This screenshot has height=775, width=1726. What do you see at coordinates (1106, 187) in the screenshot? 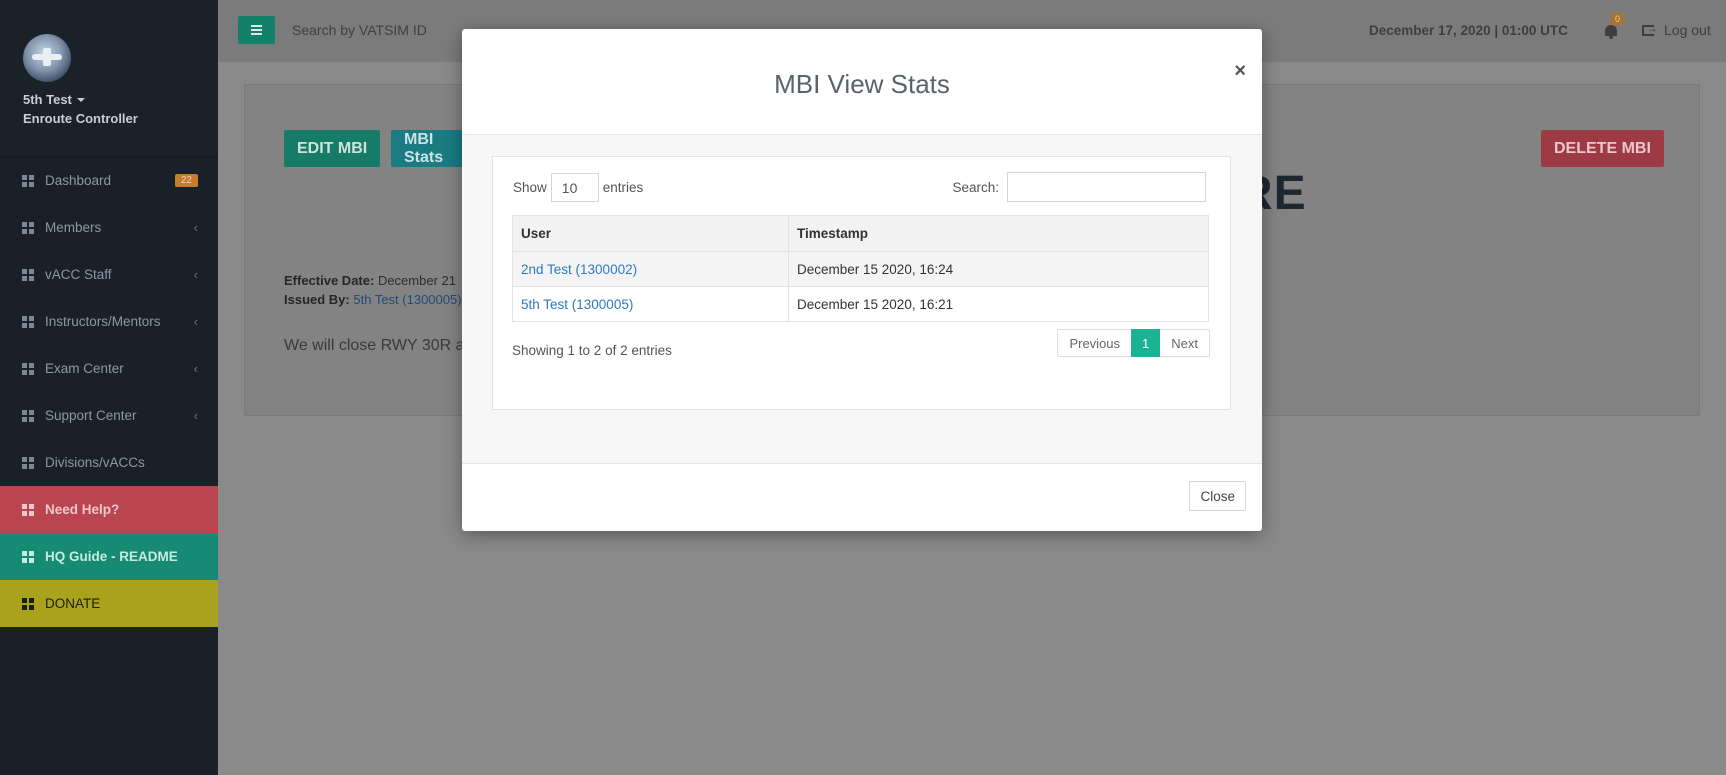
I see `search-input` at bounding box center [1106, 187].